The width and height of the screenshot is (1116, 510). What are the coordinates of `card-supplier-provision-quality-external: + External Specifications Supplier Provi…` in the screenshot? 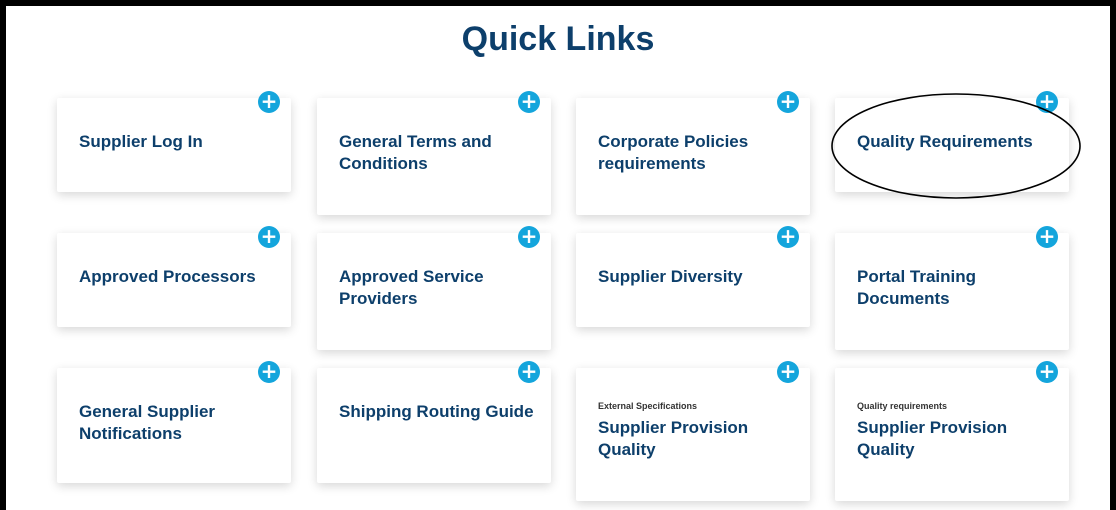 It's located at (693, 431).